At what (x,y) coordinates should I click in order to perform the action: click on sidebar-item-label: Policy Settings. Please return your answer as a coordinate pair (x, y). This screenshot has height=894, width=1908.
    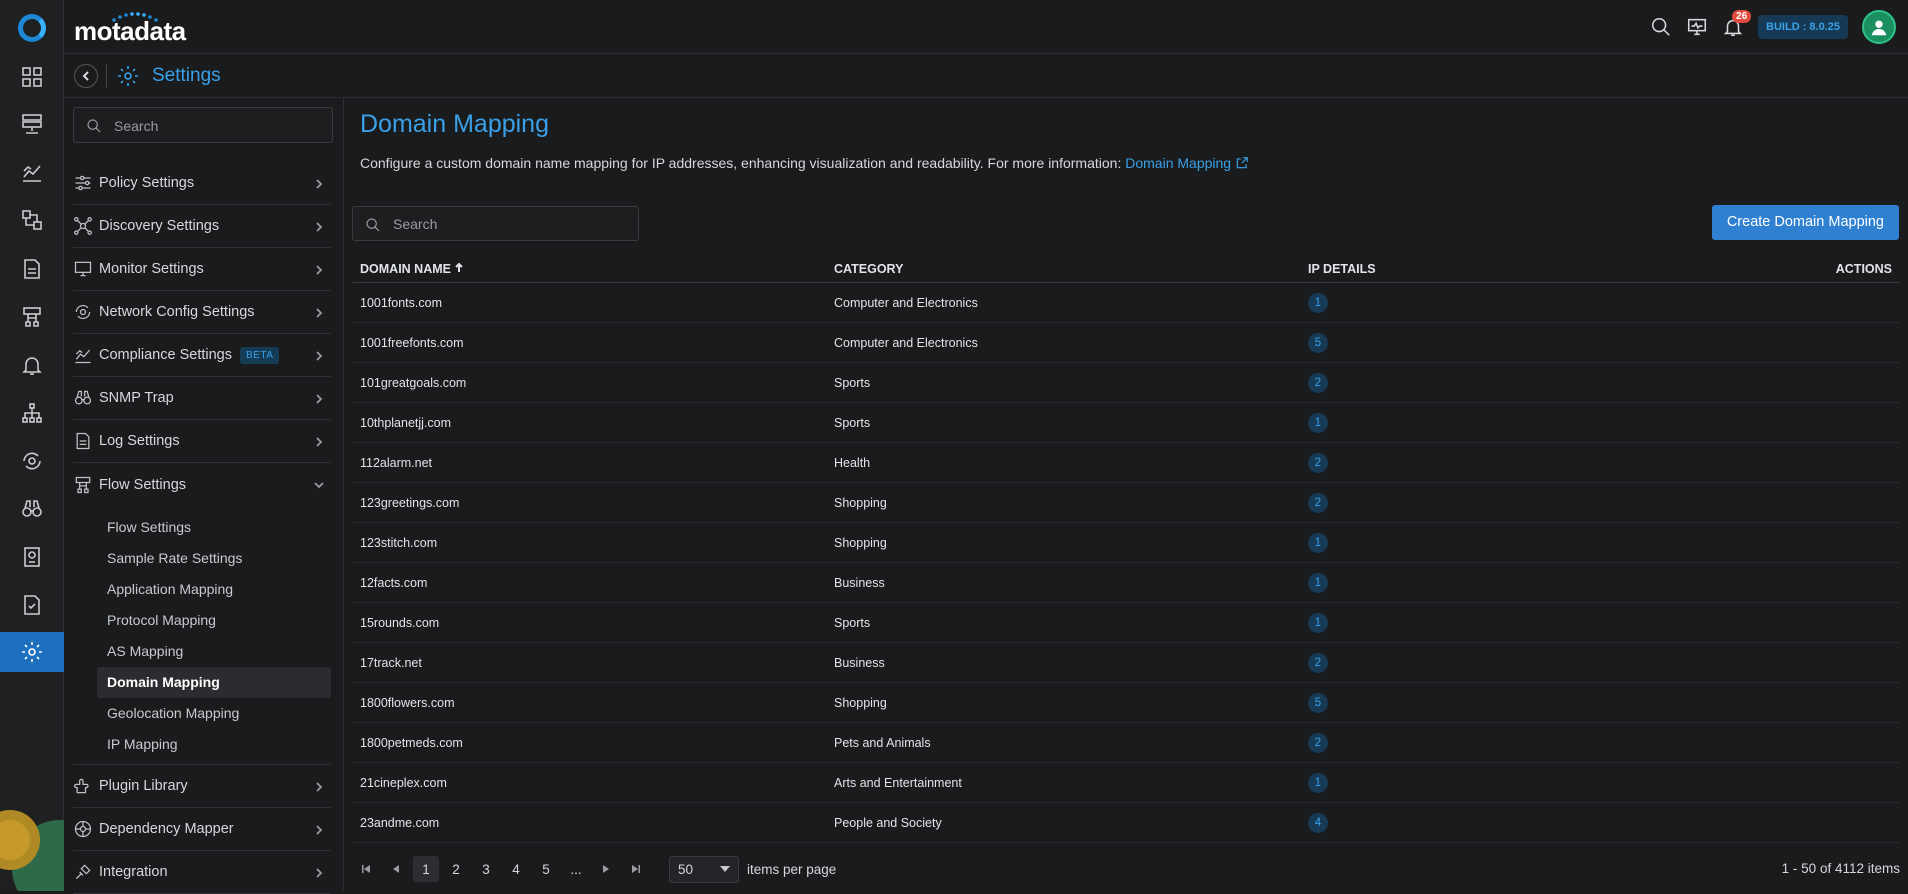
    Looking at the image, I should click on (147, 183).